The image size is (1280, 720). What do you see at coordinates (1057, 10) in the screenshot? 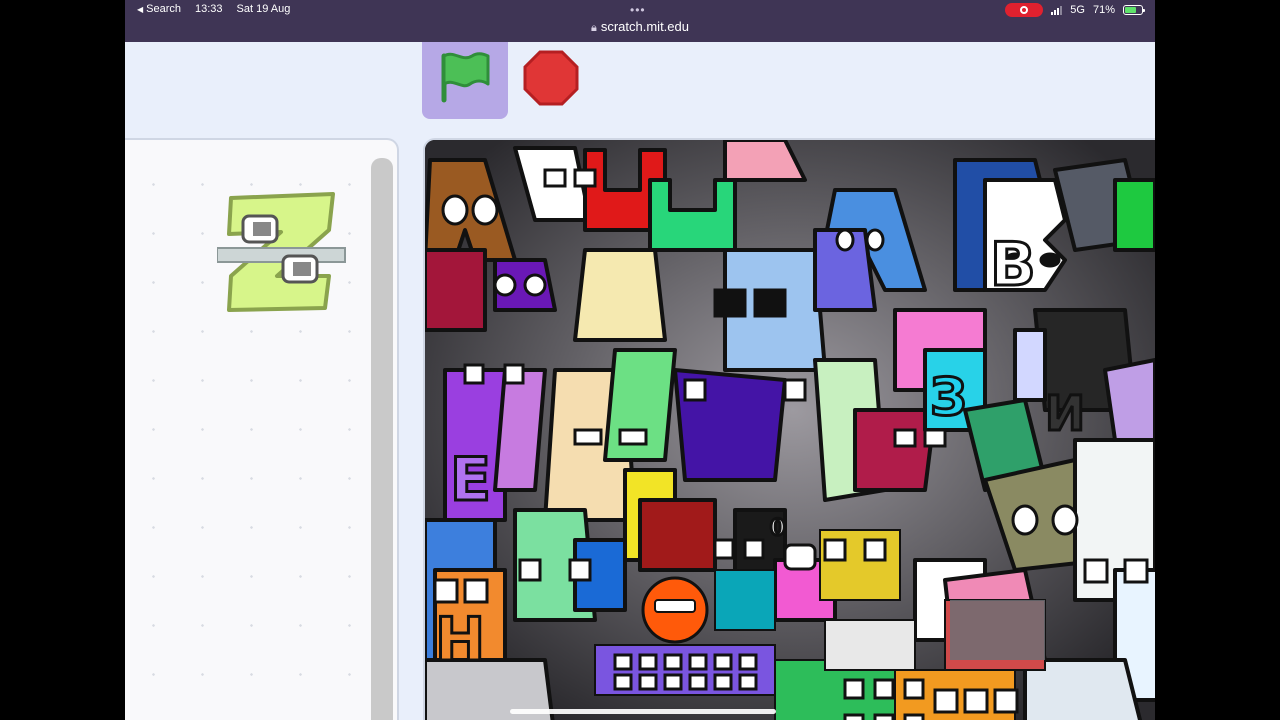
I see `cellular-signal-icon` at bounding box center [1057, 10].